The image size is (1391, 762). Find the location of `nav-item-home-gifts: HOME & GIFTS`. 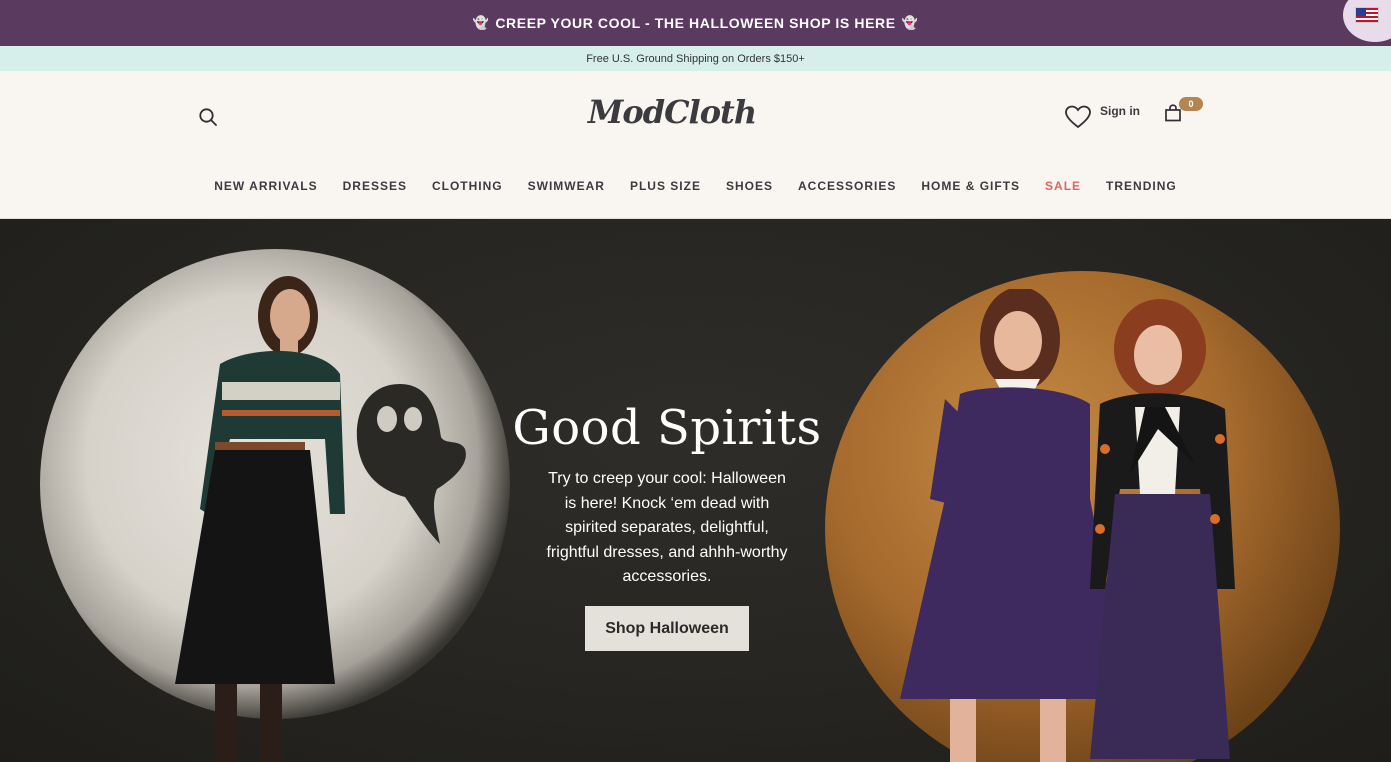

nav-item-home-gifts: HOME & GIFTS is located at coordinates (970, 186).